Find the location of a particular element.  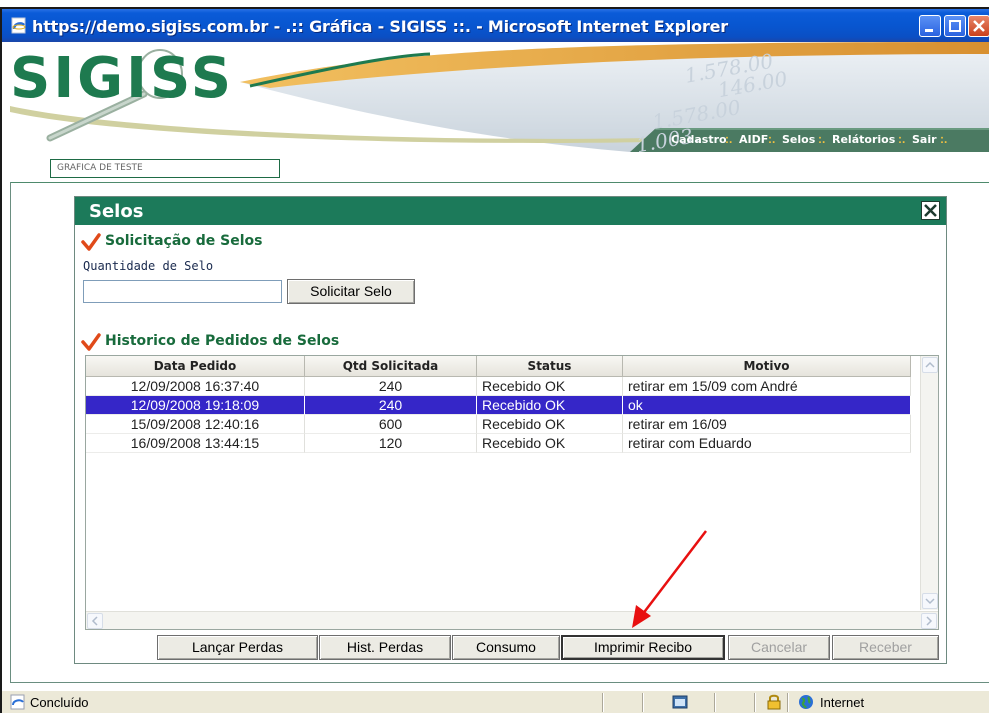

column-header-quantity: Qtd Solicitada is located at coordinates (391, 366).